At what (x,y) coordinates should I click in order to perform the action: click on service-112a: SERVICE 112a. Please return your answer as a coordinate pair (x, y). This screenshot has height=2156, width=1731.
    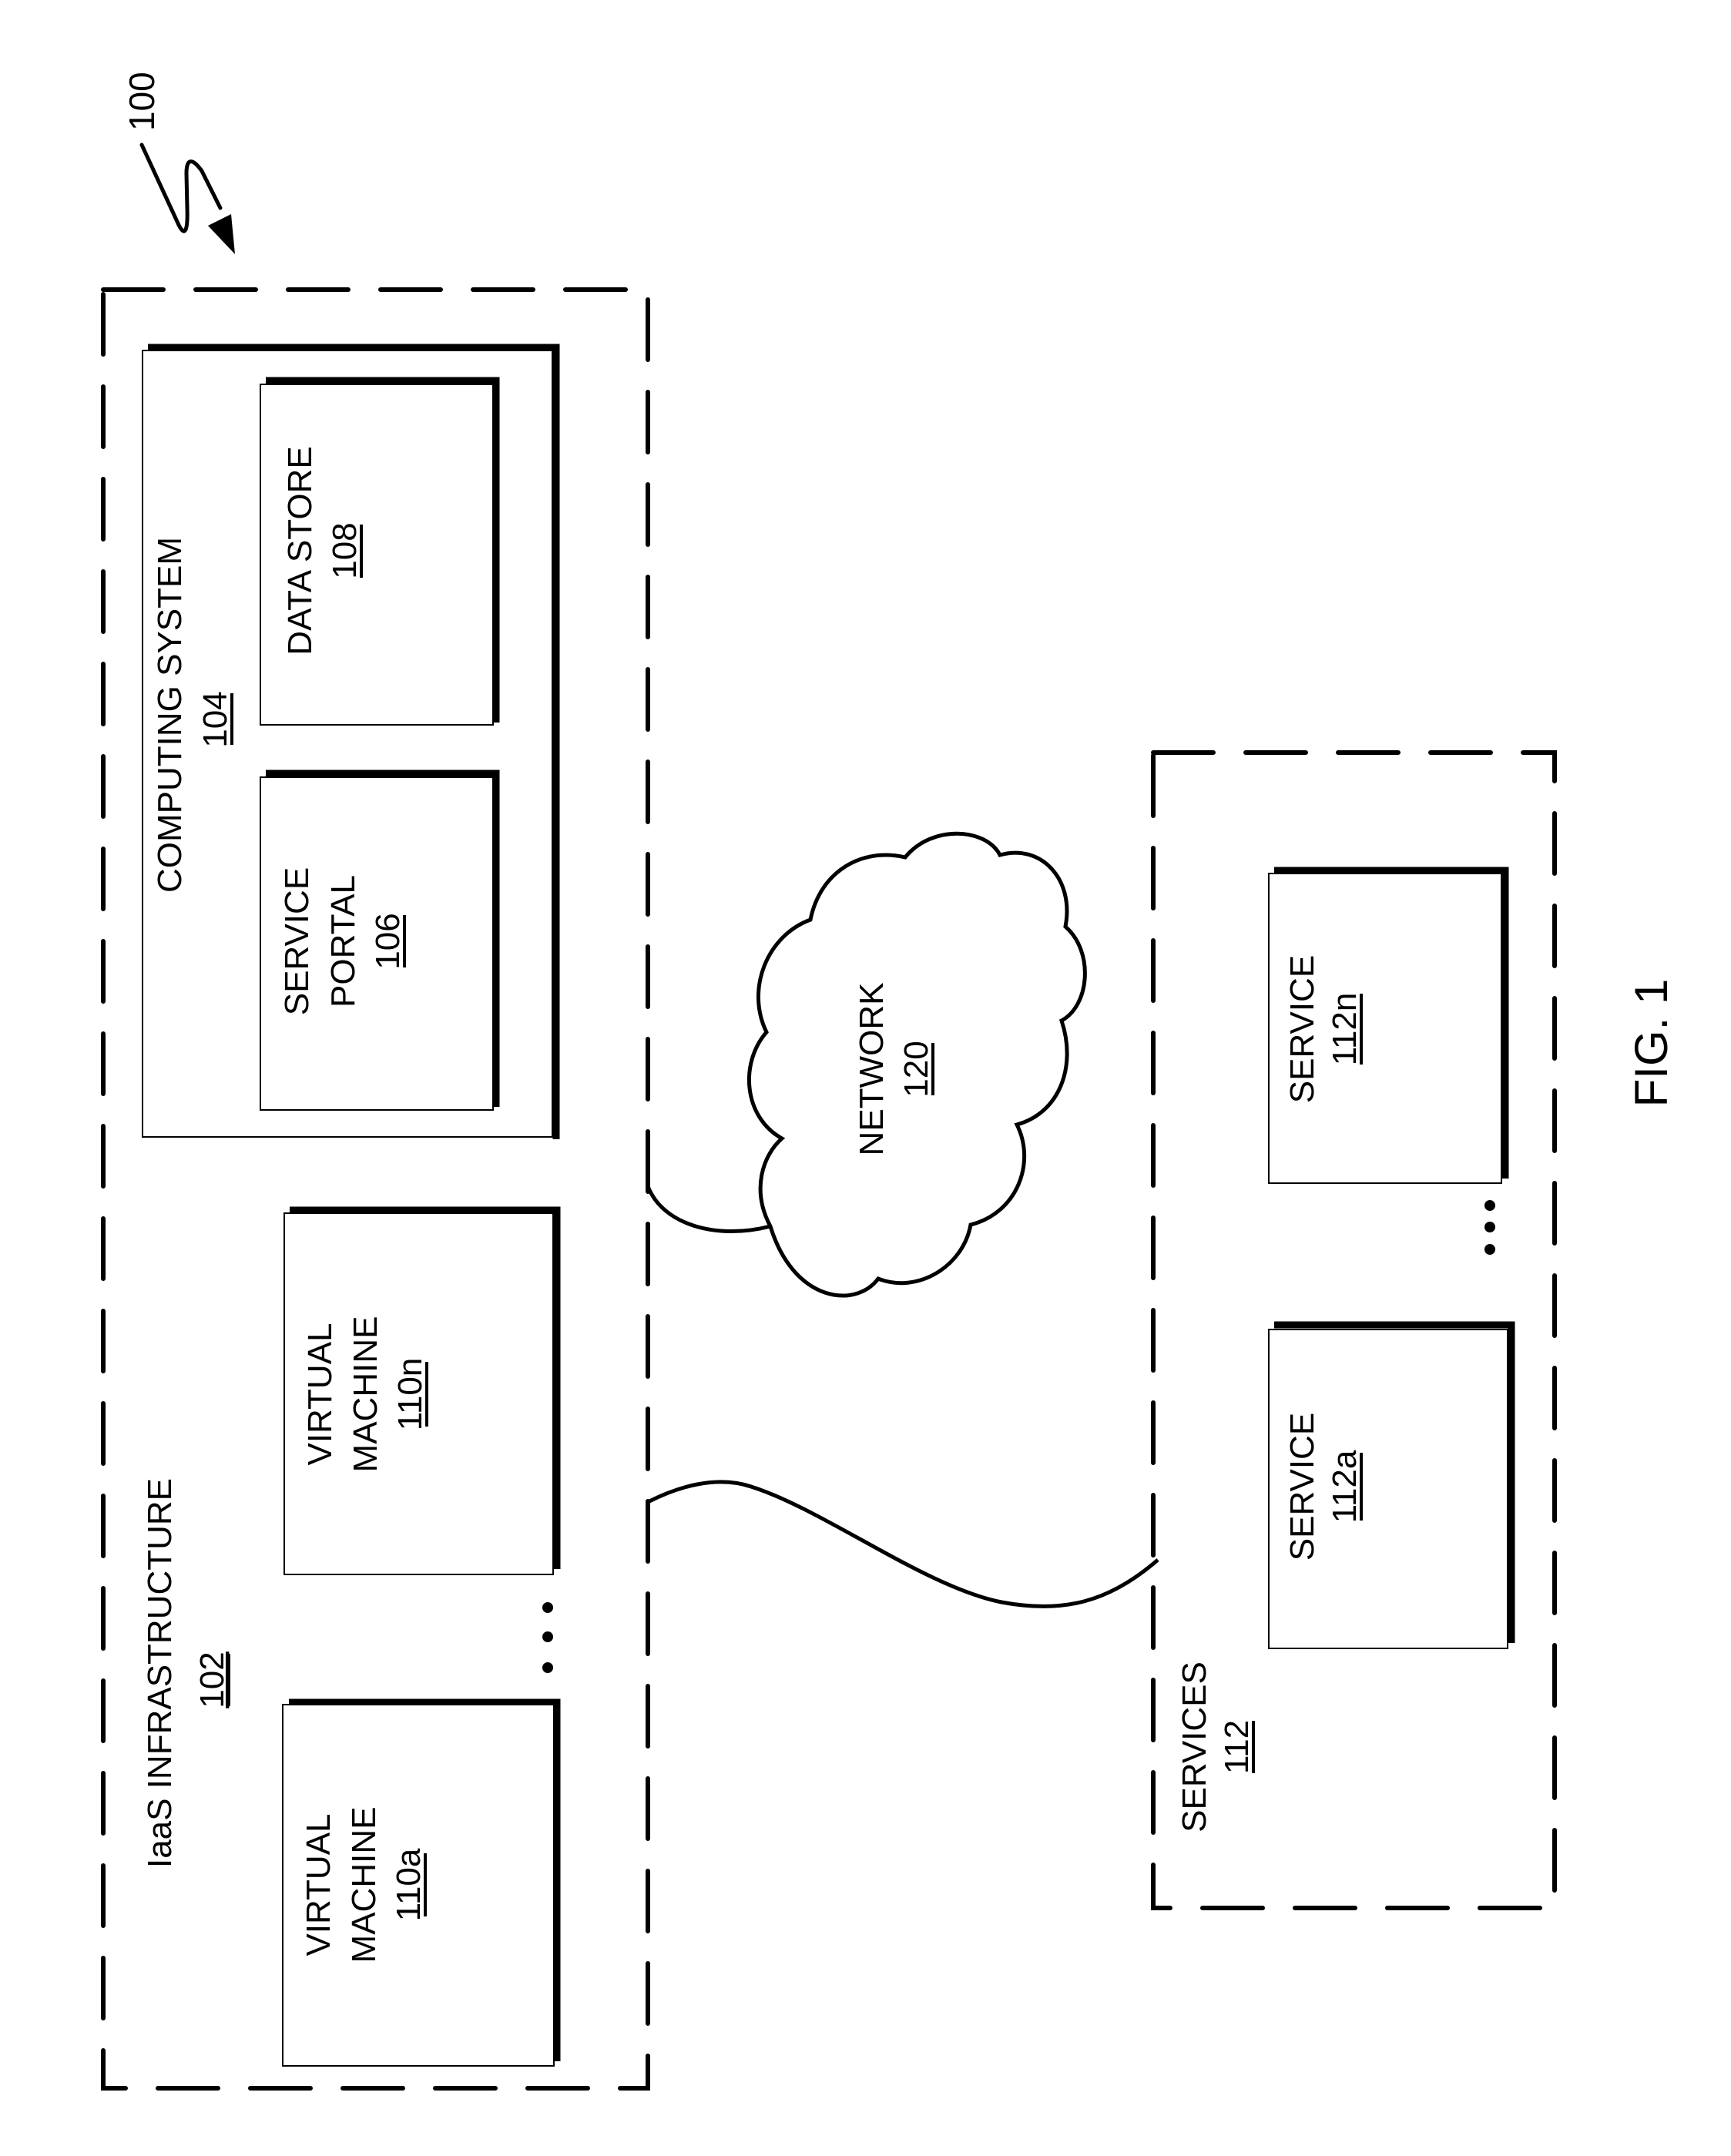
    Looking at the image, I should click on (1391, 1485).